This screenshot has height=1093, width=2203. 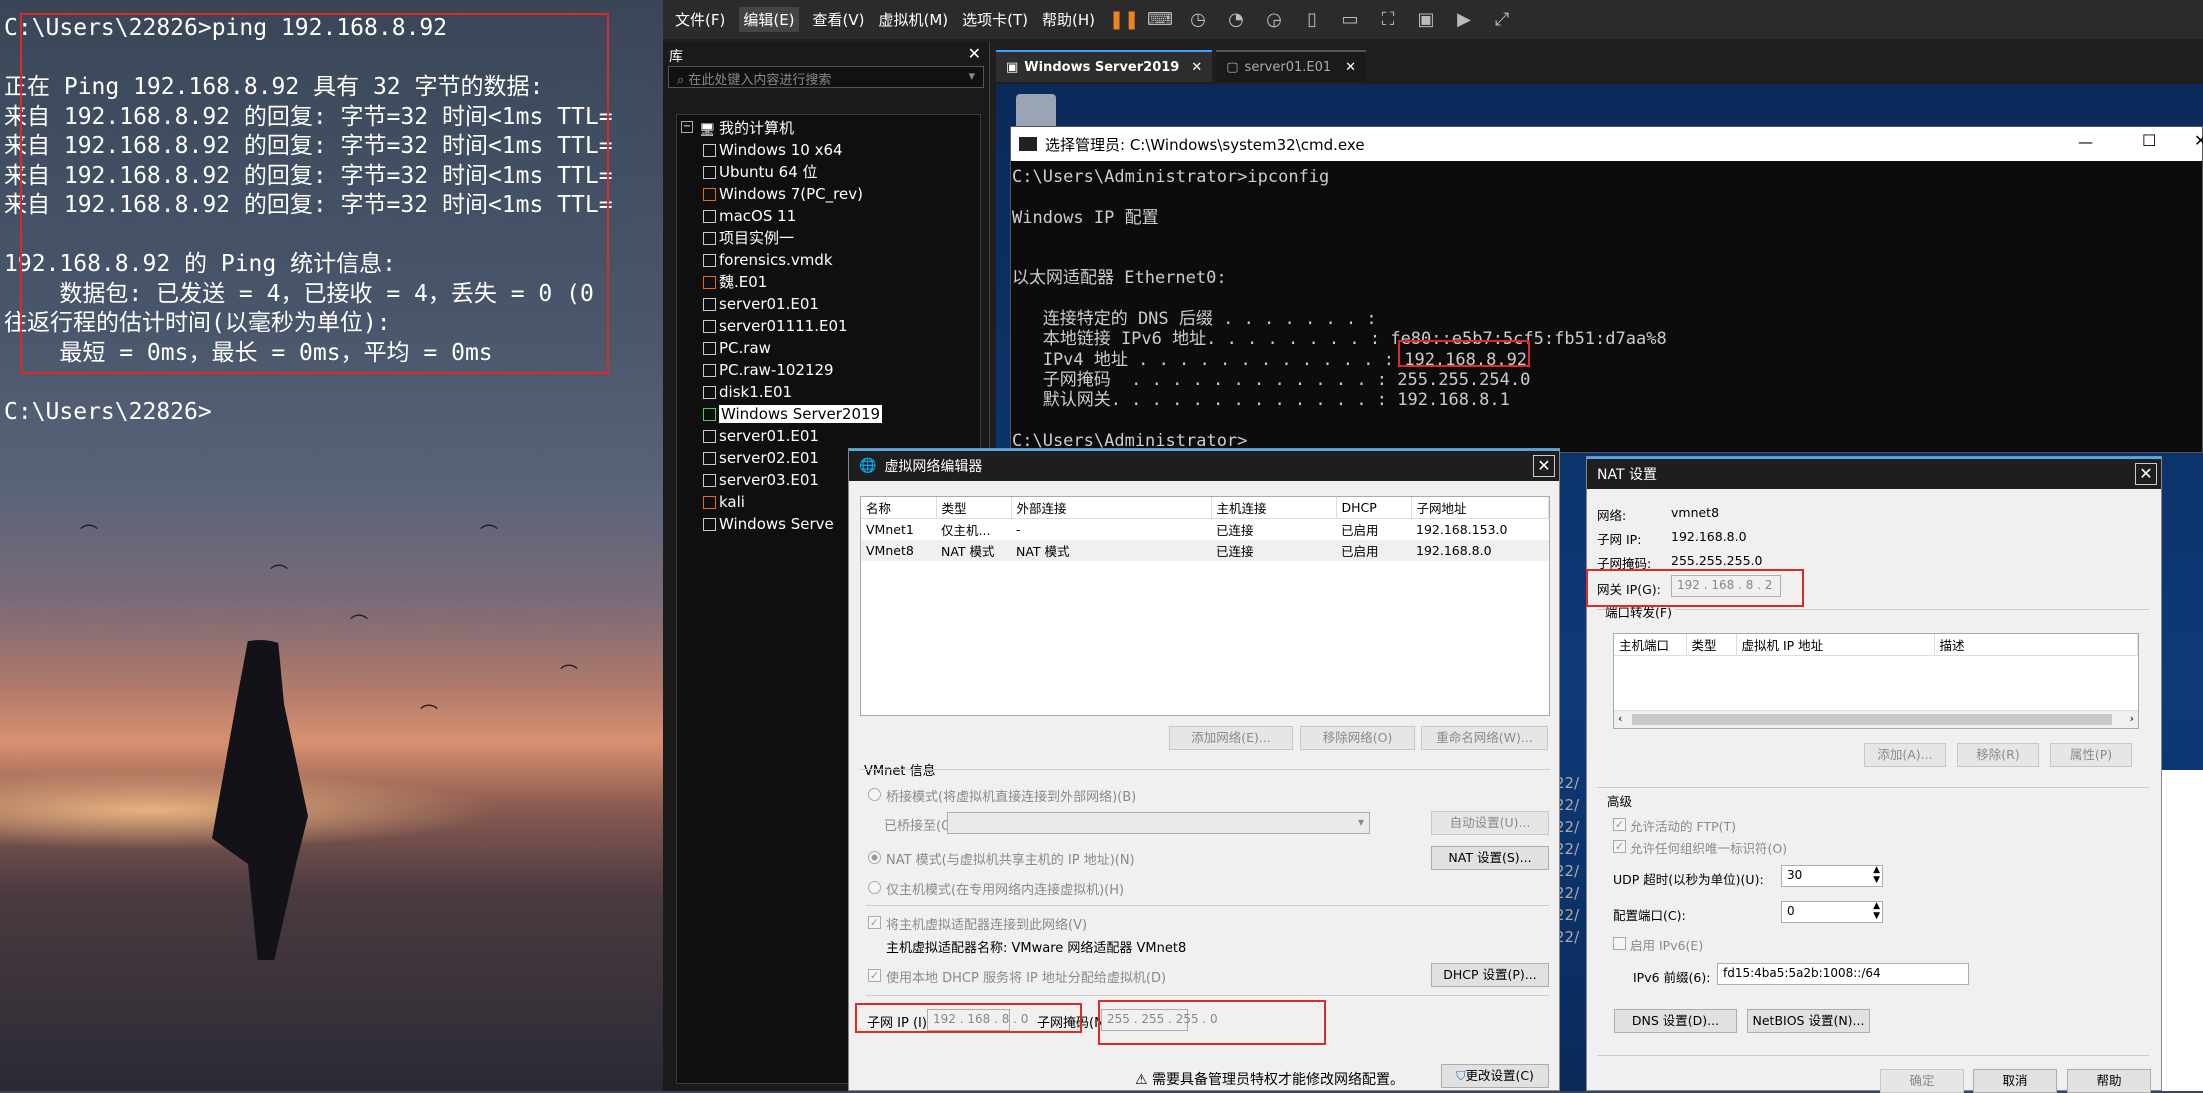 I want to click on column-header: 描述, so click(x=2036, y=645).